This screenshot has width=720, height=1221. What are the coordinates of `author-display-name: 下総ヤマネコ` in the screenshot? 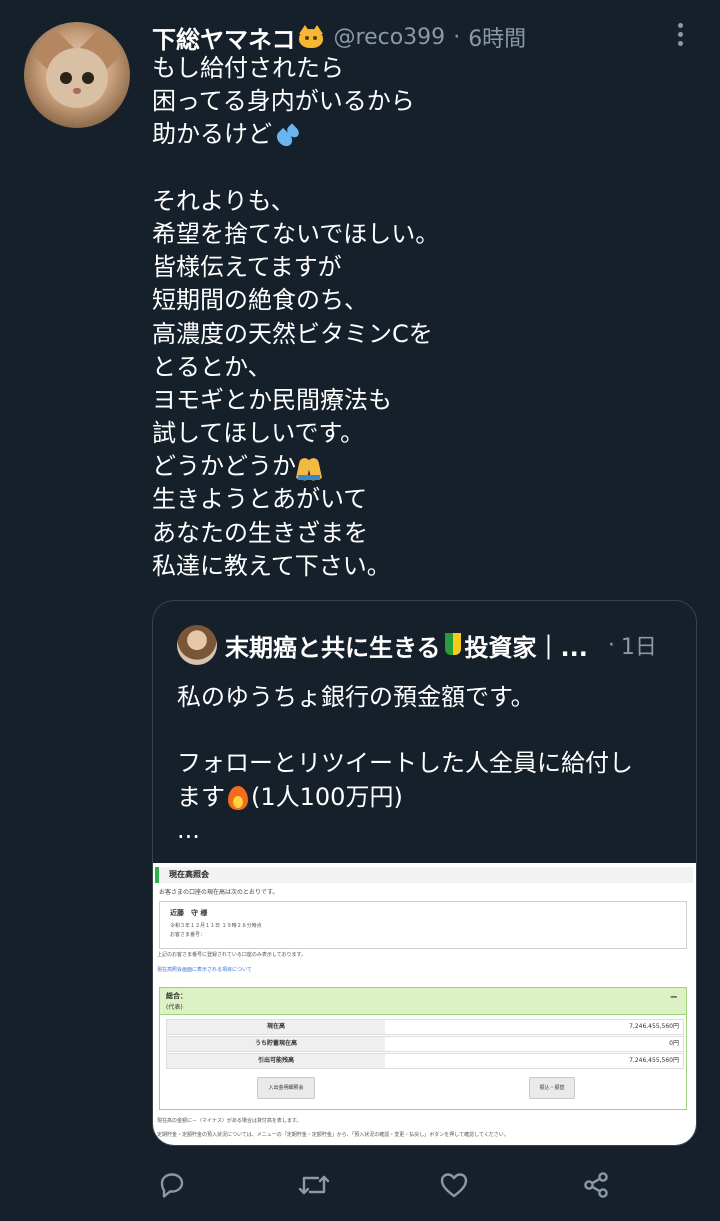 It's located at (224, 37).